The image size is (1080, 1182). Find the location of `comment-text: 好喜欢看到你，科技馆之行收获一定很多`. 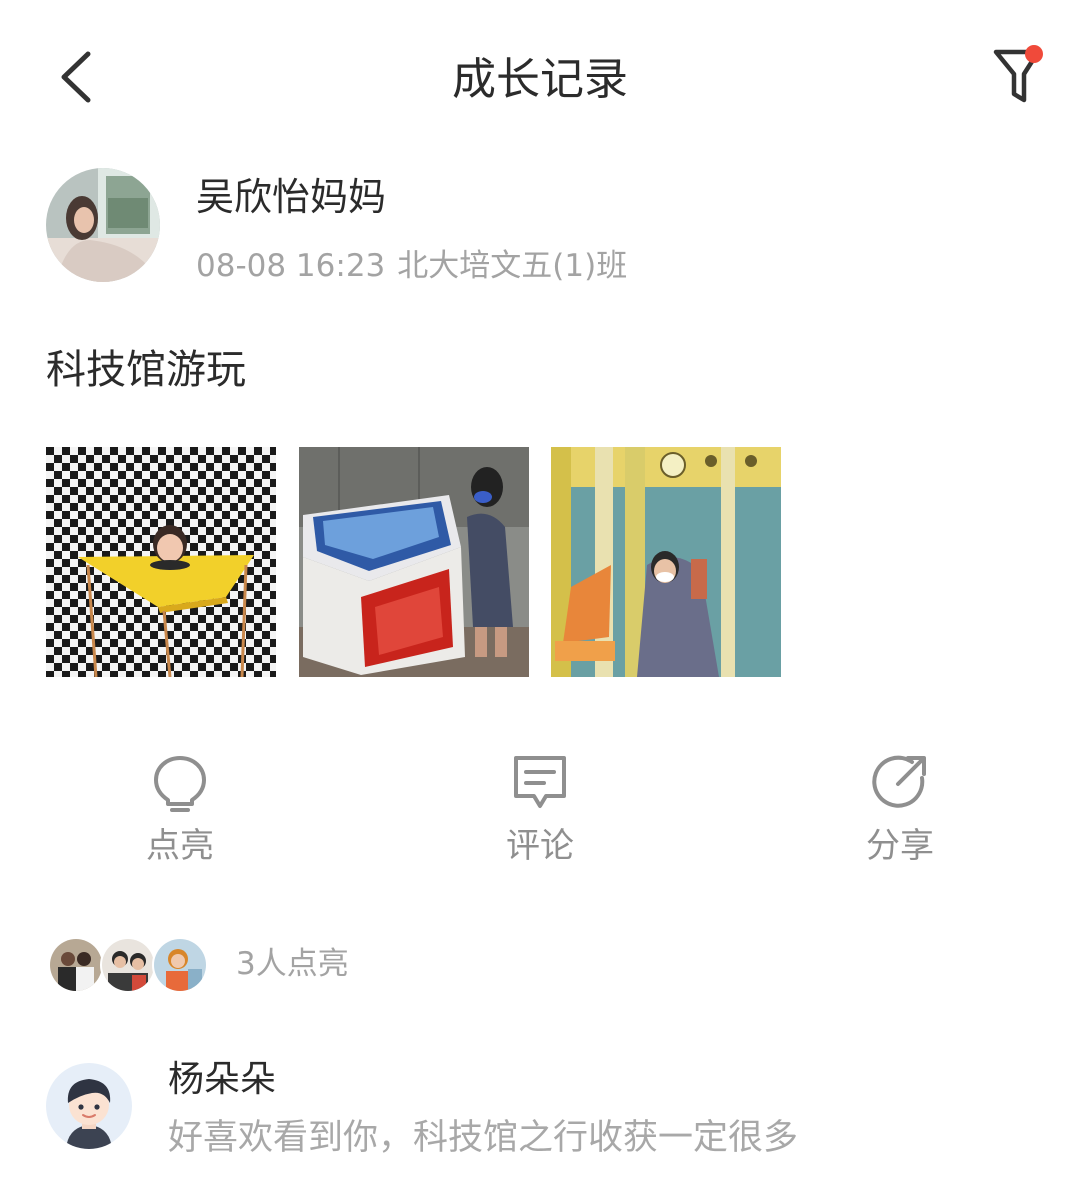

comment-text: 好喜欢看到你，科技馆之行收获一定很多 is located at coordinates (483, 1138).